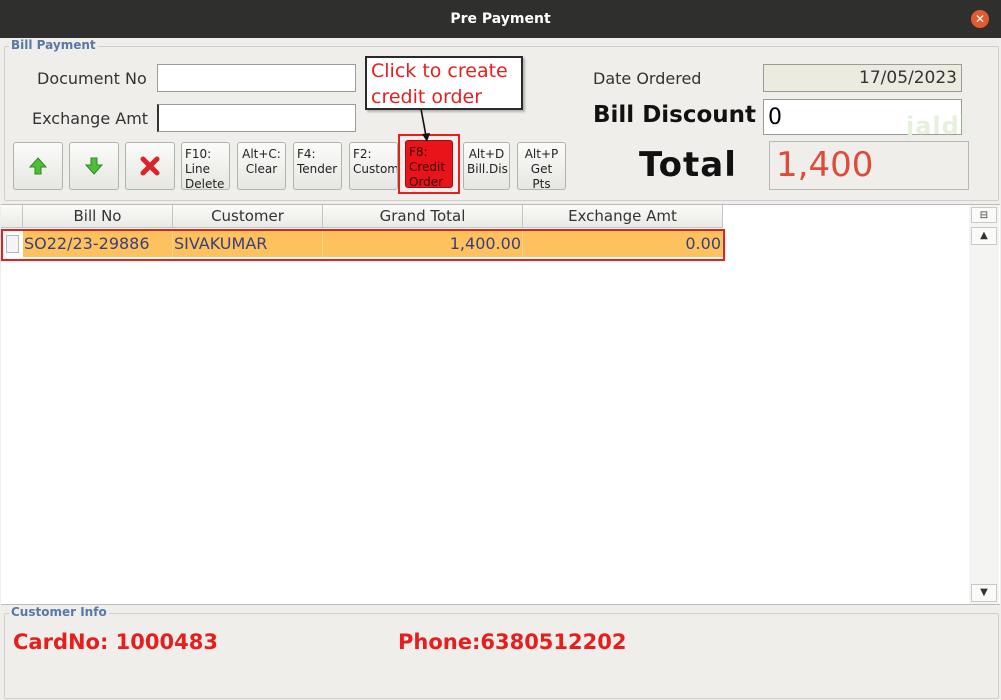 This screenshot has width=1001, height=700. I want to click on customer-info-label: Customer Info, so click(59, 612).